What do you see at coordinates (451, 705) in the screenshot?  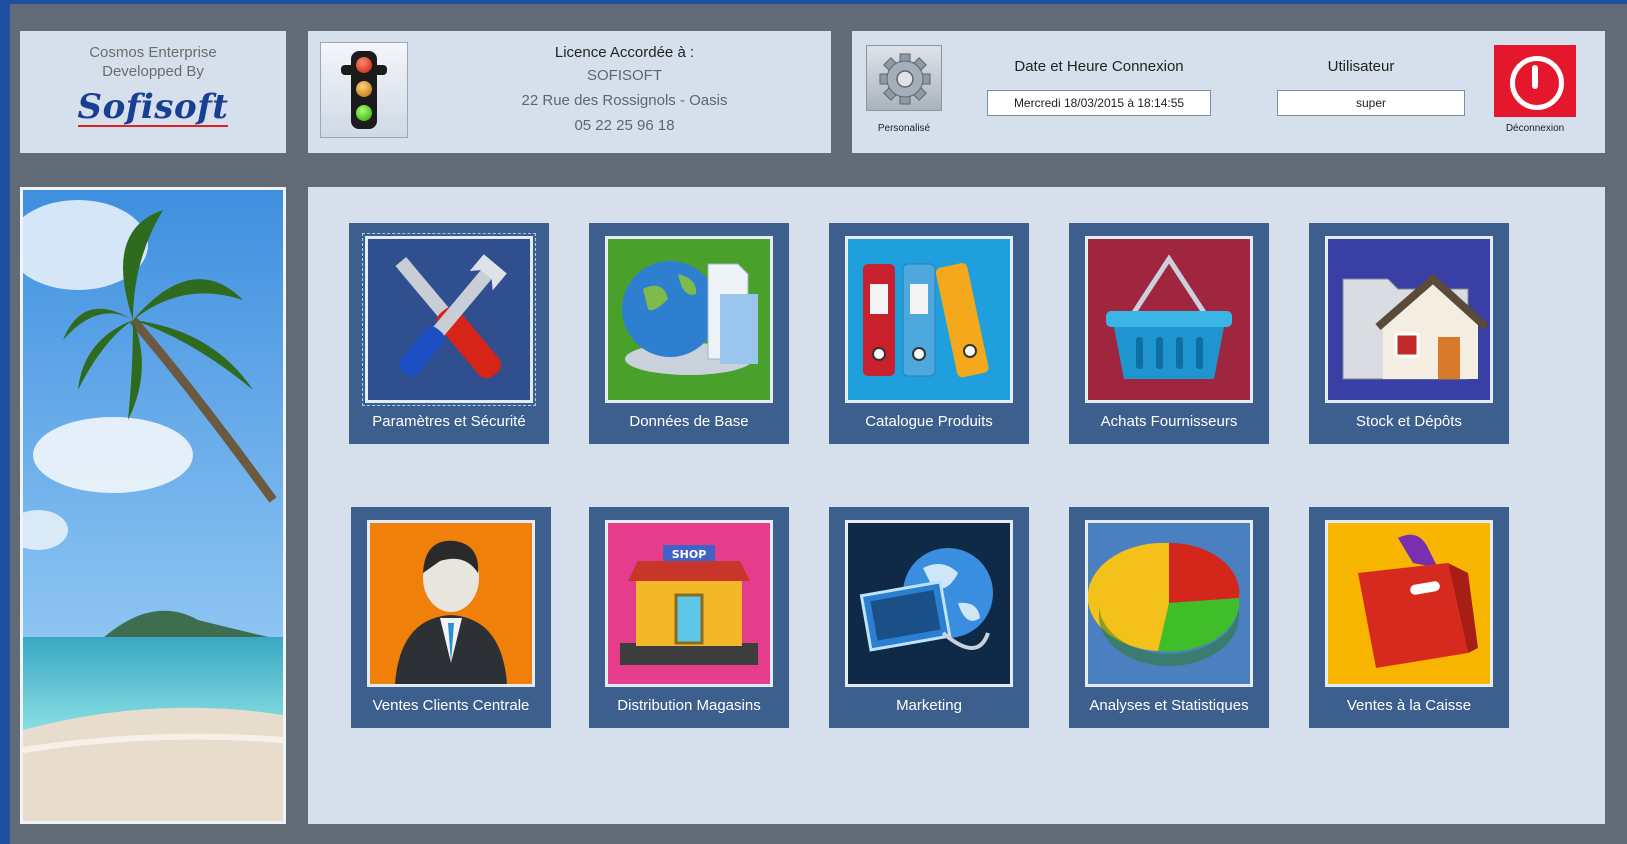 I see `module-label: Ventes Clients Centrale` at bounding box center [451, 705].